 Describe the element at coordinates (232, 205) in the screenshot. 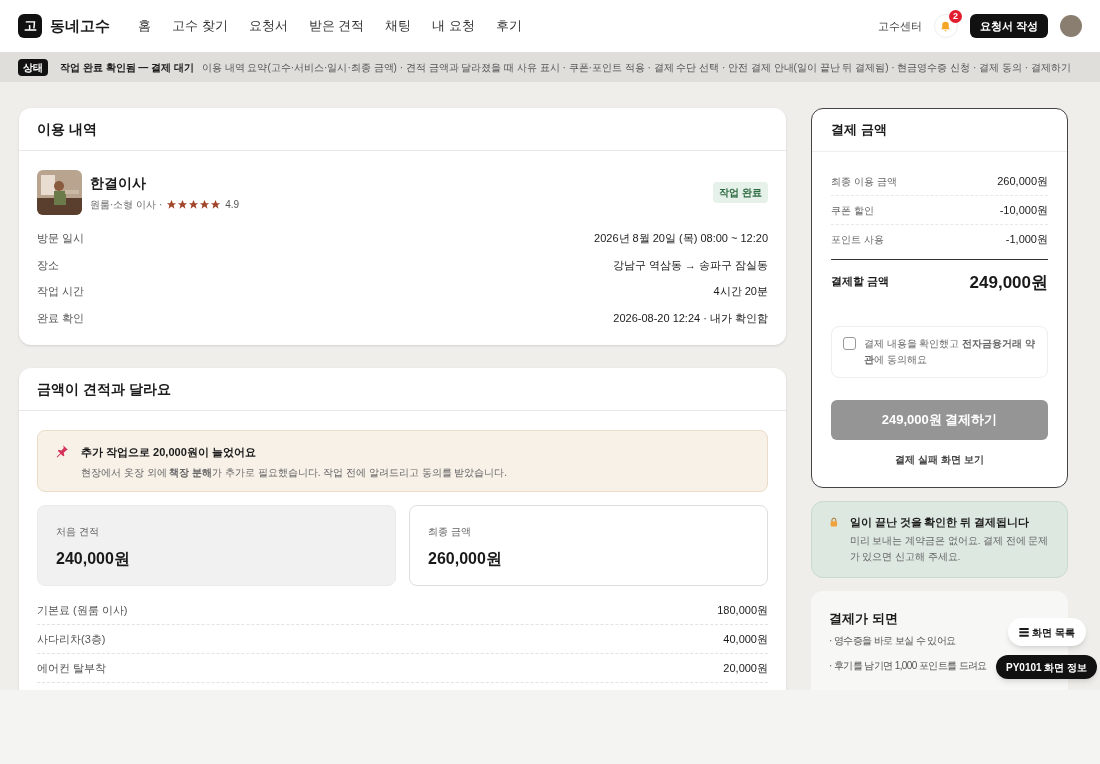

I see `rating-value: 4.9` at that location.